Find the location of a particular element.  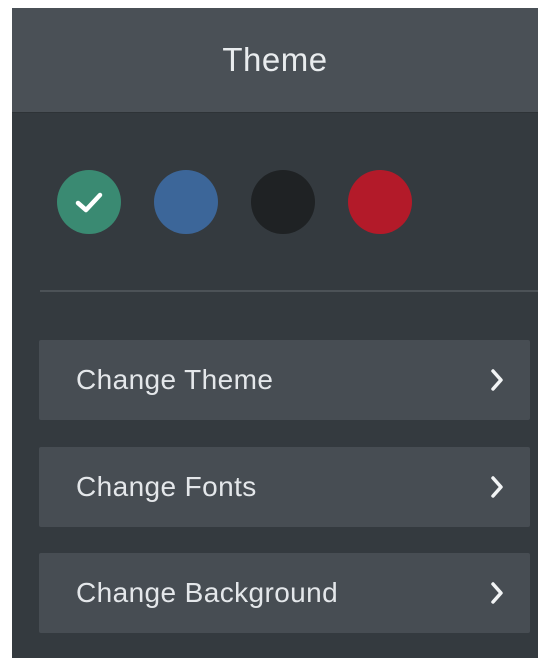

color-swatches is located at coordinates (251, 202).